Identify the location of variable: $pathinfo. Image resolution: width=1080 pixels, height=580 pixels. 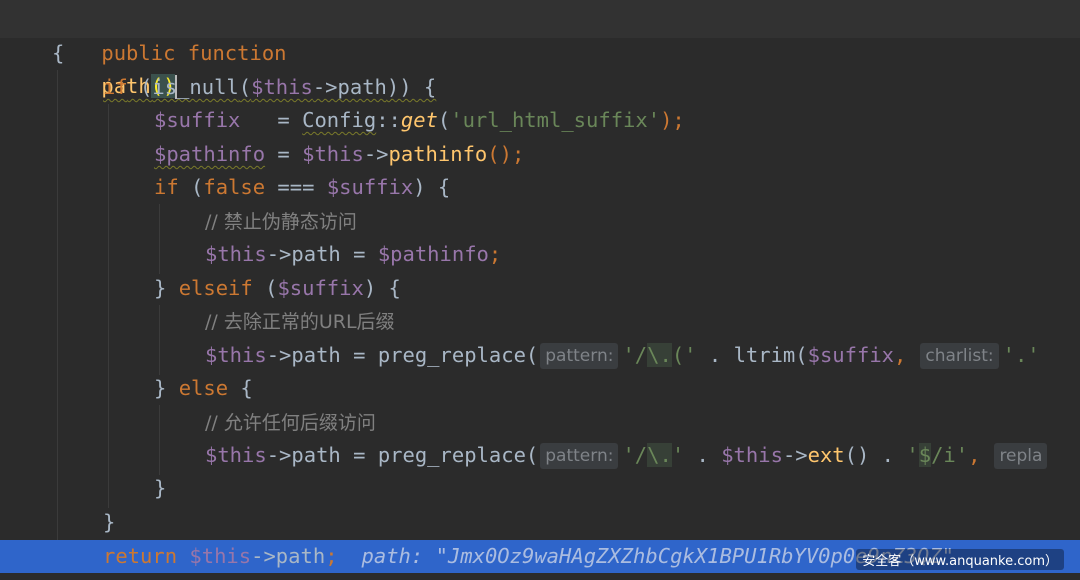
(433, 254).